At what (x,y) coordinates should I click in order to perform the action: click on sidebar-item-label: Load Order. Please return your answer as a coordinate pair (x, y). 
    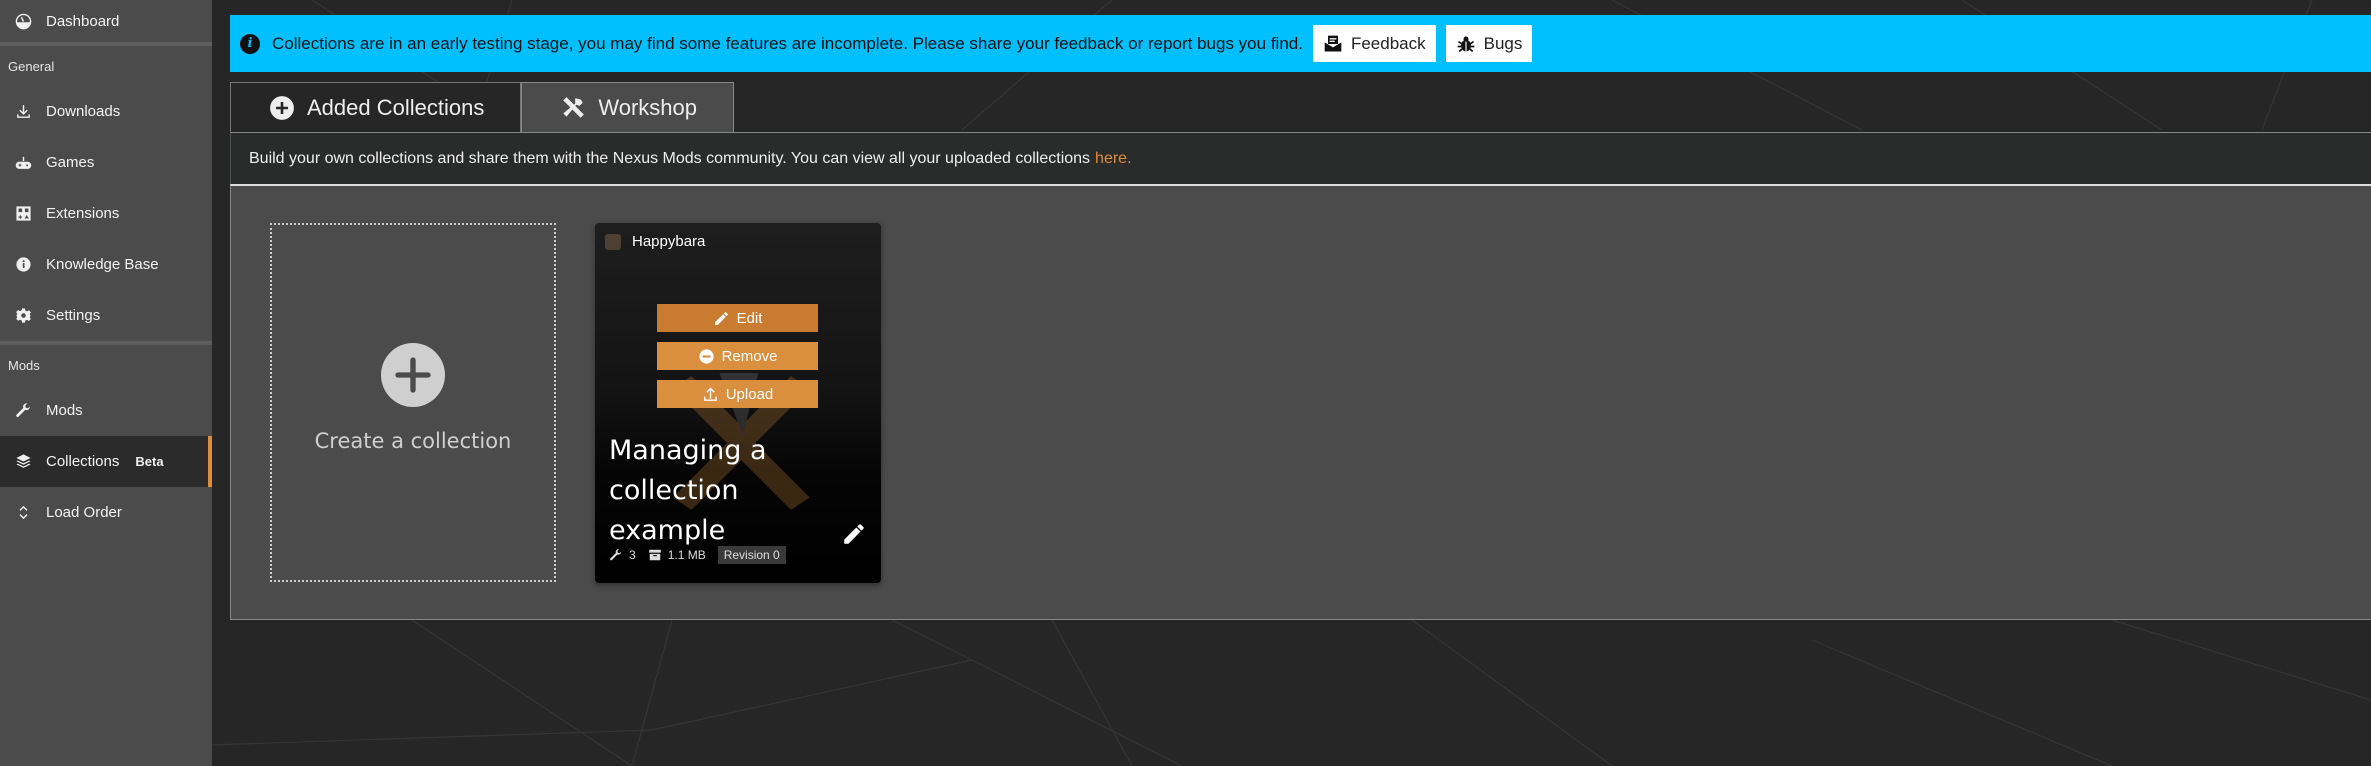
    Looking at the image, I should click on (84, 512).